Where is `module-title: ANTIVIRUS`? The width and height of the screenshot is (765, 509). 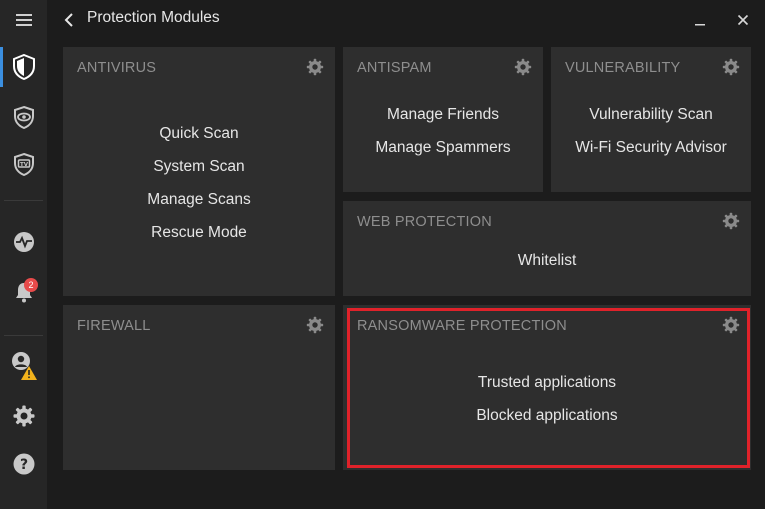 module-title: ANTIVIRUS is located at coordinates (117, 68).